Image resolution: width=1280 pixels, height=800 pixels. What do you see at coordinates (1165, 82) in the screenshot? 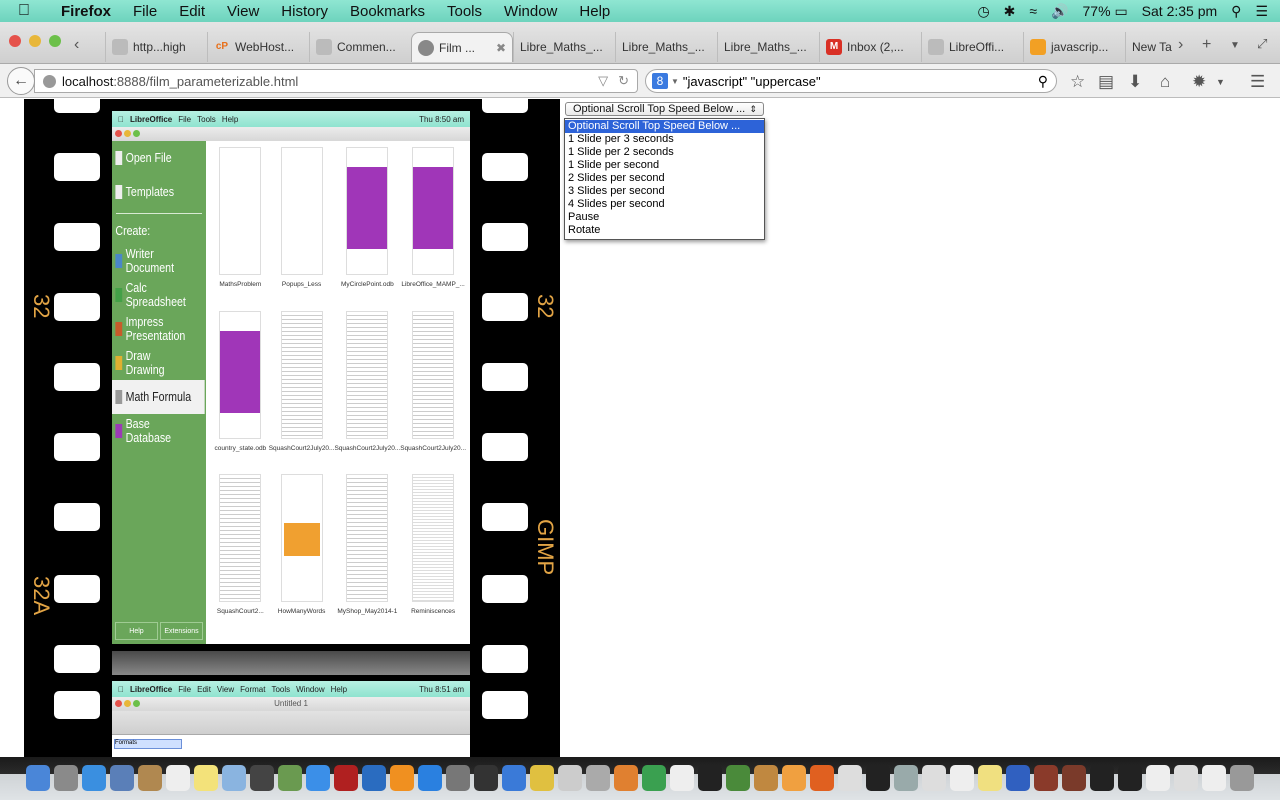
I see `home-icon: ⌂` at bounding box center [1165, 82].